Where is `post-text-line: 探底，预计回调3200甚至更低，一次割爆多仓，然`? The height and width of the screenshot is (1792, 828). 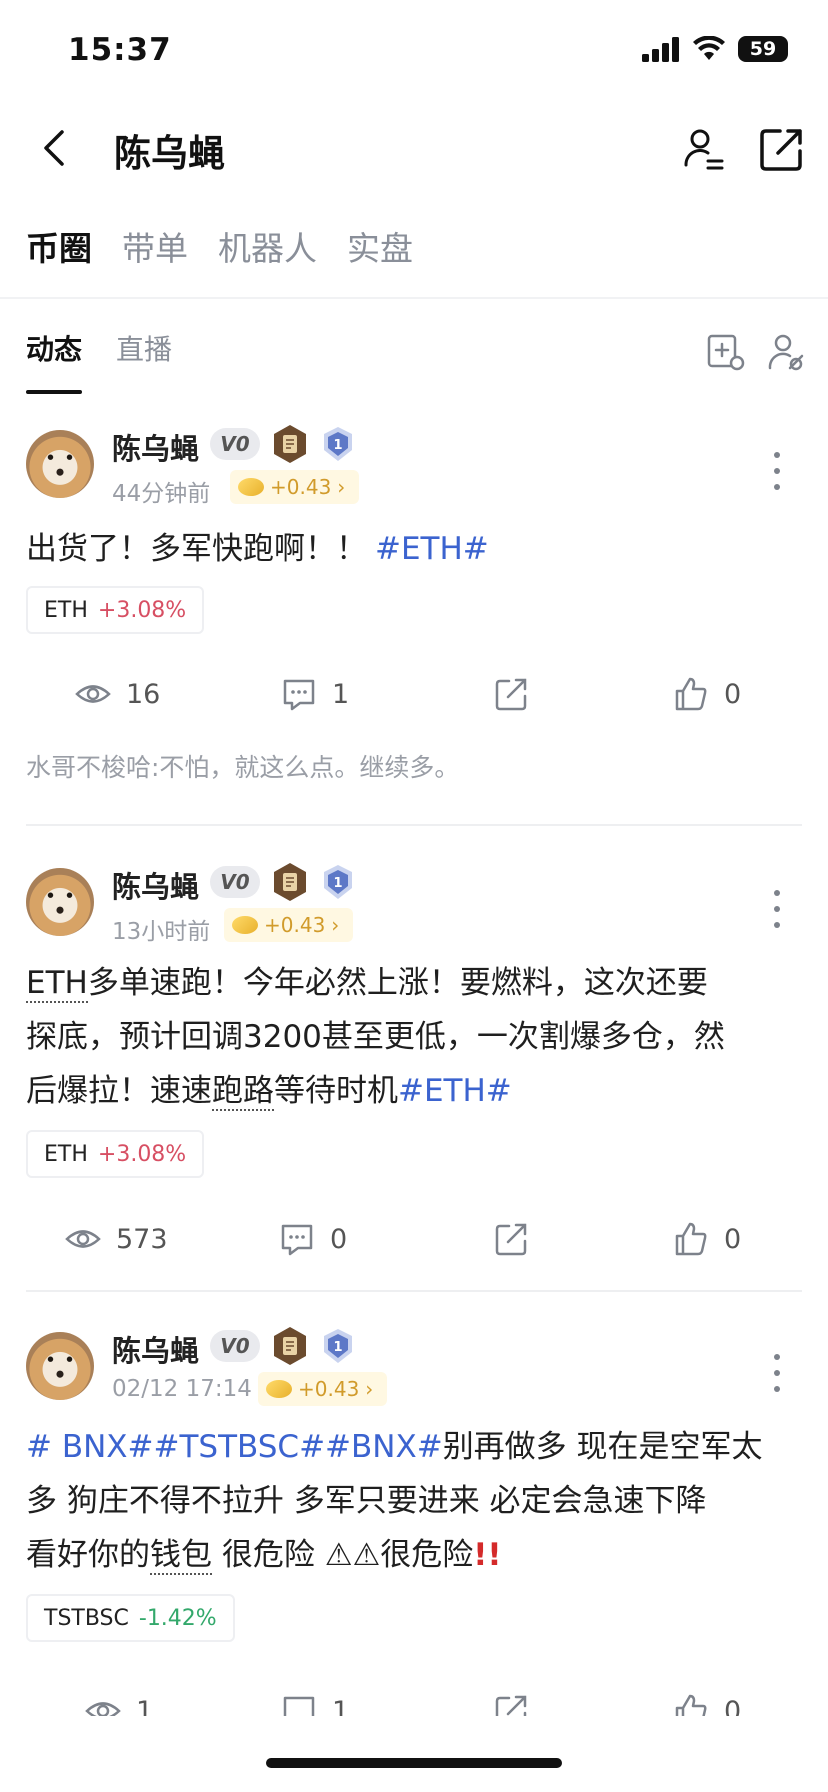
post-text-line: 探底，预计回调3200甚至更低，一次割爆多仓，然 is located at coordinates (375, 1037).